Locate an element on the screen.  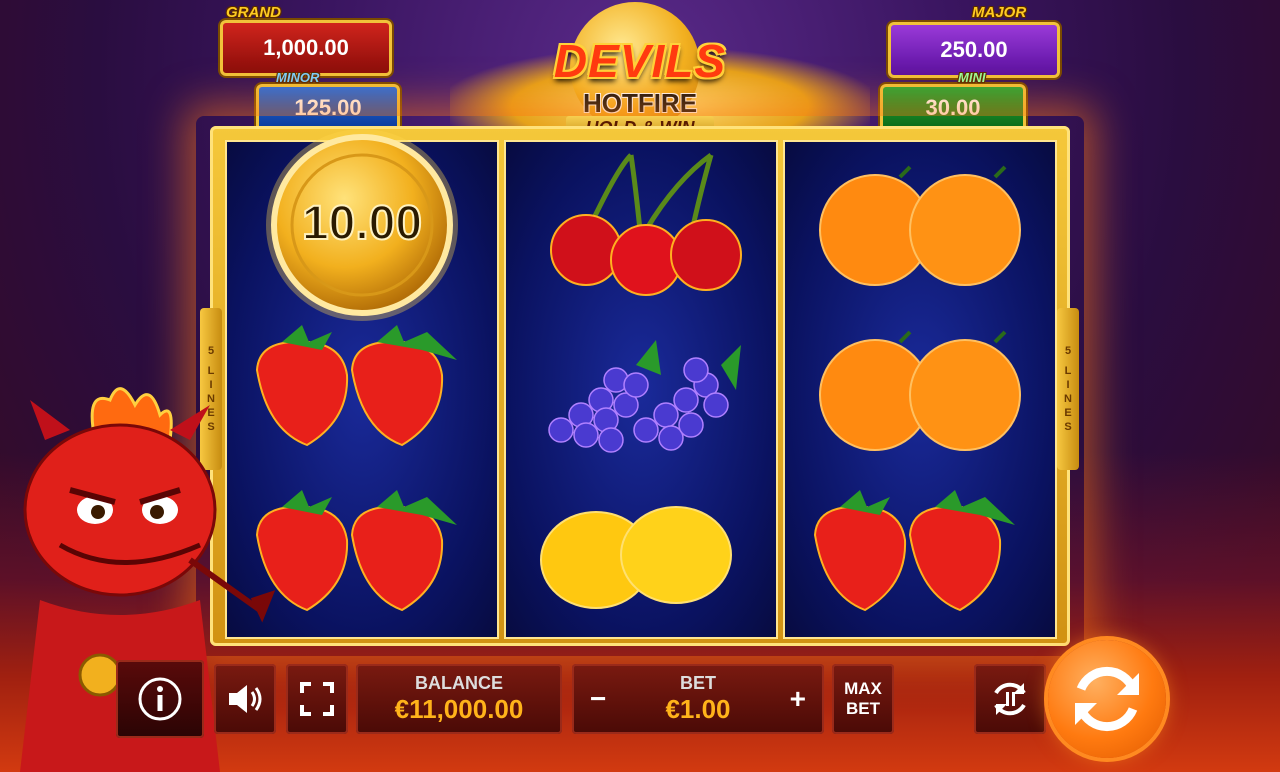
info-button is located at coordinates (160, 699).